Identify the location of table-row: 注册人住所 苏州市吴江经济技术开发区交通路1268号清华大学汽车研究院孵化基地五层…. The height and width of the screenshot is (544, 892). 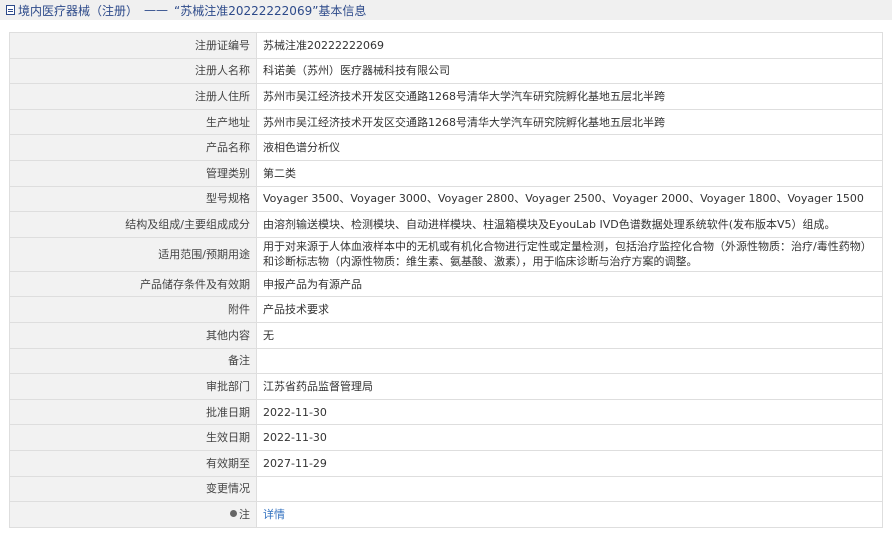
(446, 96).